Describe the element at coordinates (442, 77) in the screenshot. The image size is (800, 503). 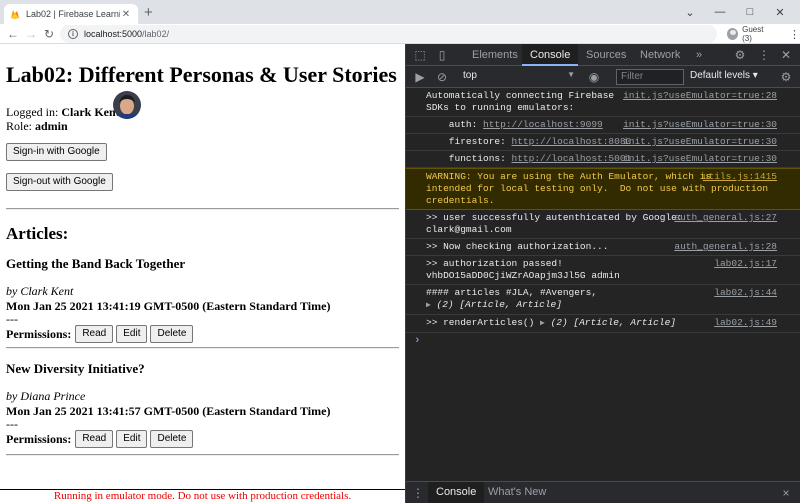
I see `clear-console-icon: ⊘` at that location.